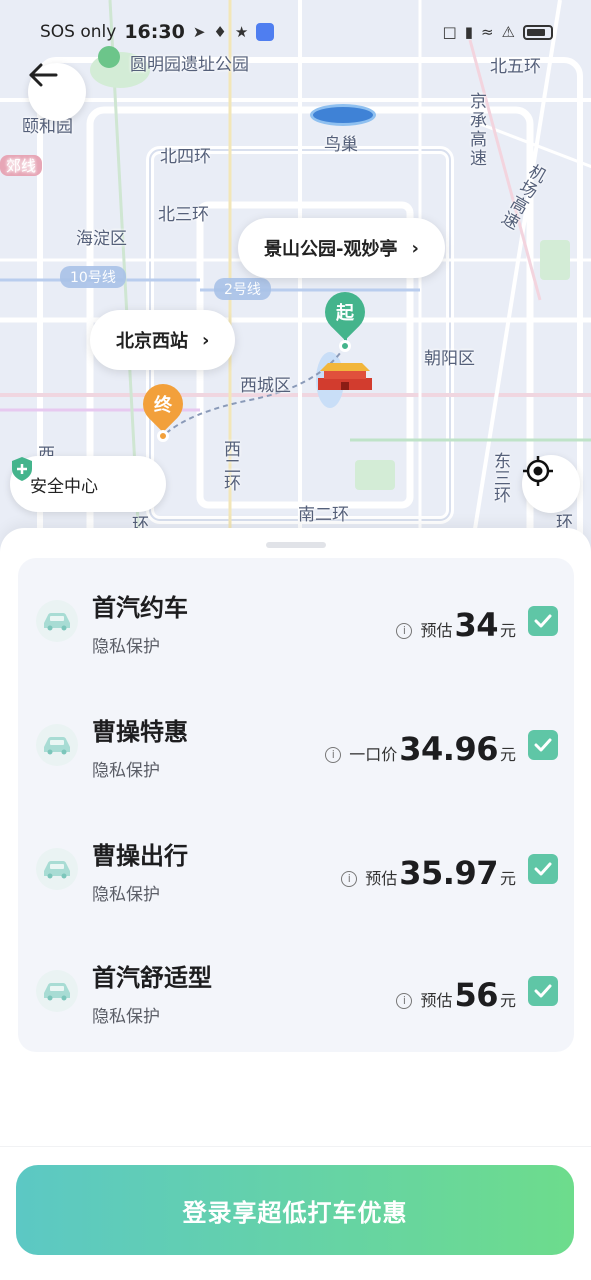  Describe the element at coordinates (163, 436) in the screenshot. I see `end-pin-dot` at that location.